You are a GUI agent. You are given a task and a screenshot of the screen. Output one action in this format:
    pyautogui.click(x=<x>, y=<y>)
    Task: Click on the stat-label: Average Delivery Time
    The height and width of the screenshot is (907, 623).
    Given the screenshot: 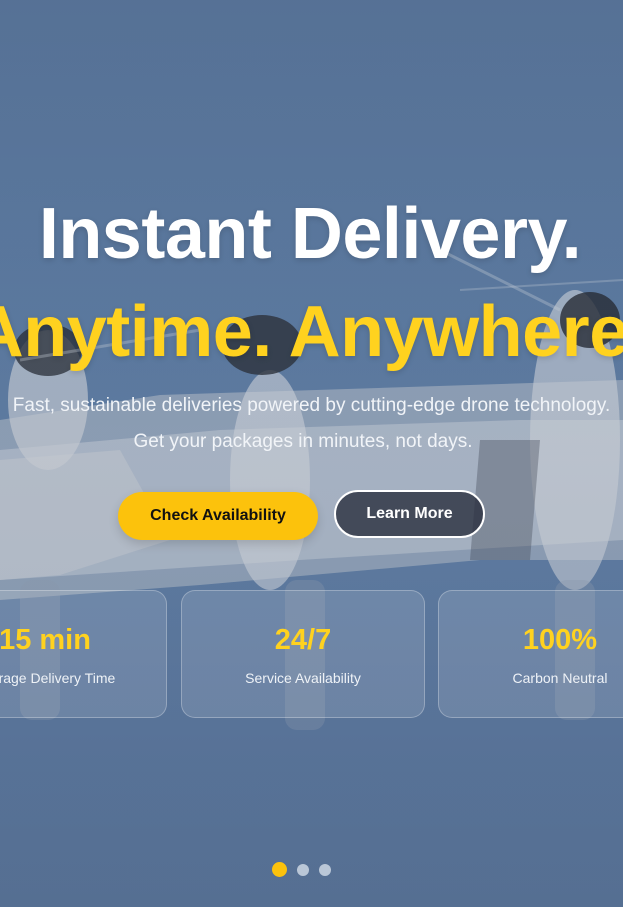 What is the action you would take?
    pyautogui.click(x=58, y=678)
    